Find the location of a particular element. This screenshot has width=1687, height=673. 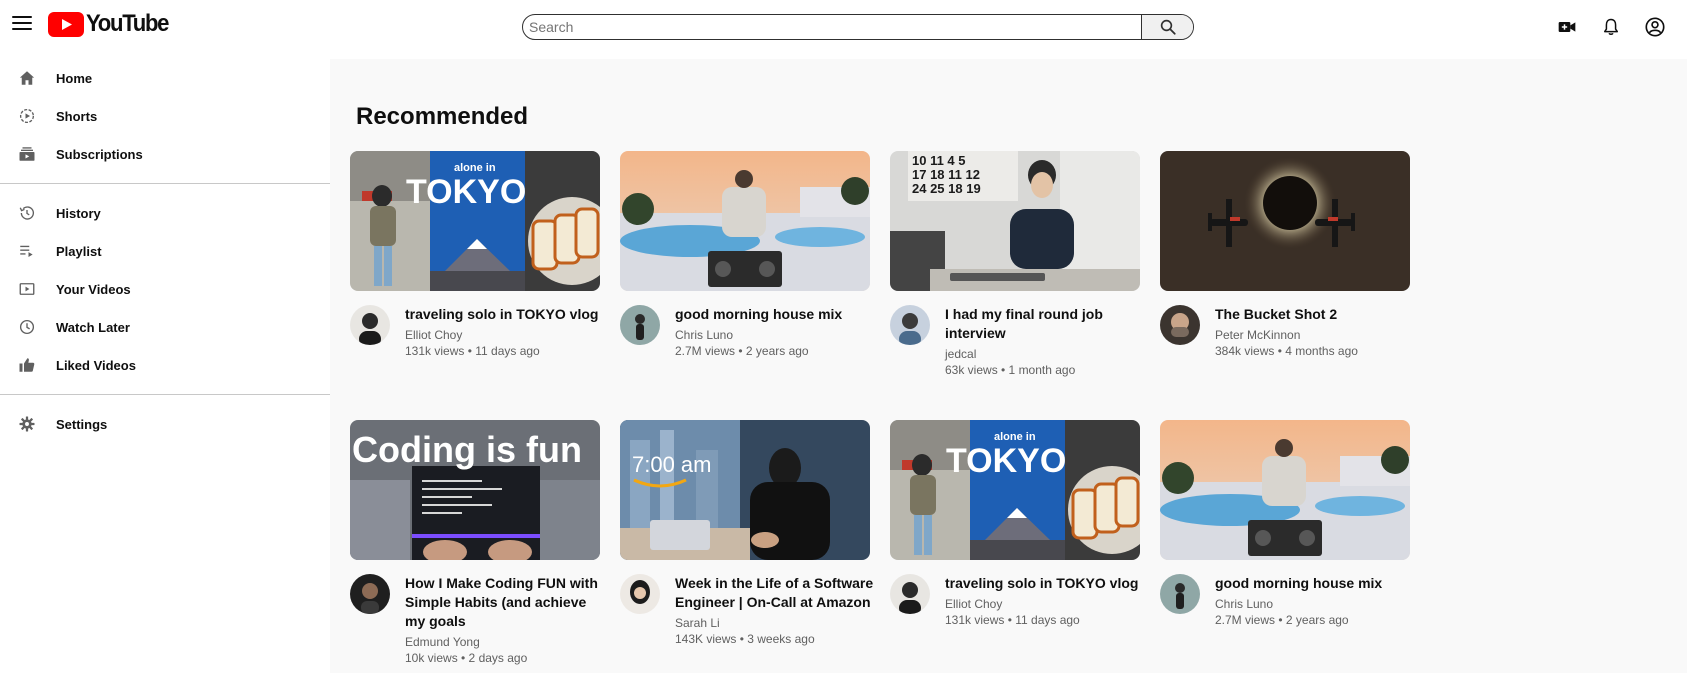

svg-text: 24 25 18 19 is located at coordinates (946, 188).